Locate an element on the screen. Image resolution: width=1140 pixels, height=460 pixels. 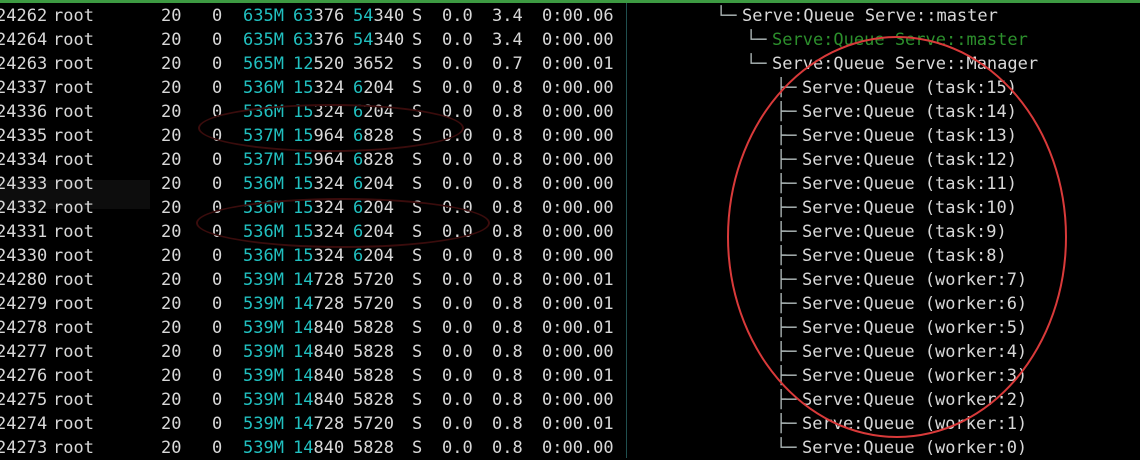
pid-cell: 24274 is located at coordinates (24, 424).